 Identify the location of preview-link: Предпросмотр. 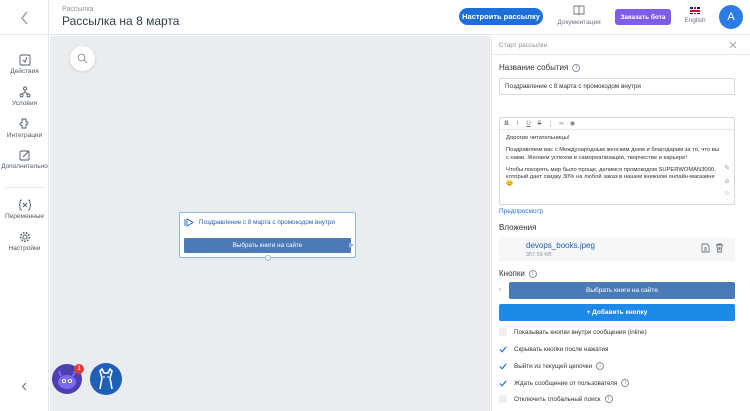
(521, 211).